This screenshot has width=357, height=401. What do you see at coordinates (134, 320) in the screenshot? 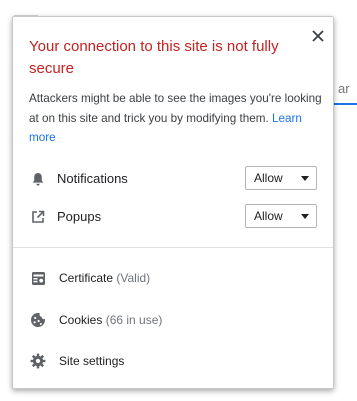
I see `cookies-count: (66 in use)` at bounding box center [134, 320].